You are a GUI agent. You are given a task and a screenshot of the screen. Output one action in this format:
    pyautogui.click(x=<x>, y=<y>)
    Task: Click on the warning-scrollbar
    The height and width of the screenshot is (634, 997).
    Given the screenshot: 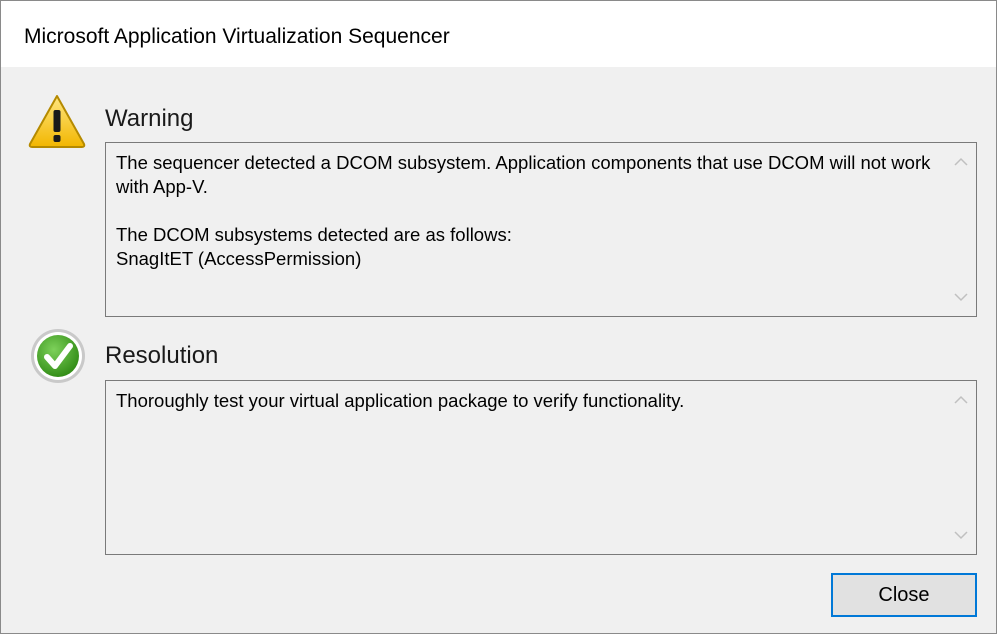 What is the action you would take?
    pyautogui.click(x=961, y=229)
    